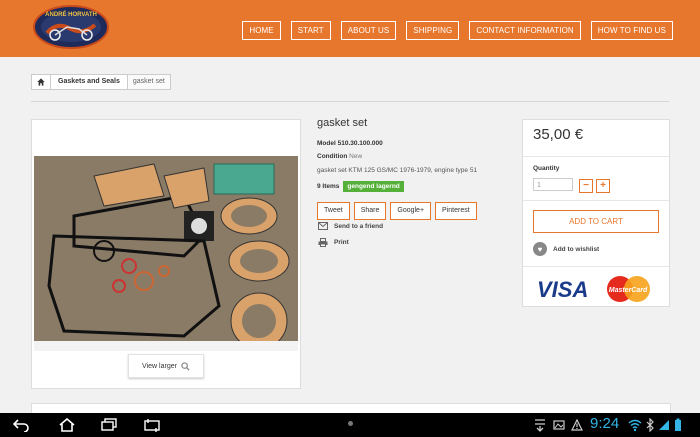 Image resolution: width=700 pixels, height=437 pixels. I want to click on screenshot-icon, so click(152, 425).